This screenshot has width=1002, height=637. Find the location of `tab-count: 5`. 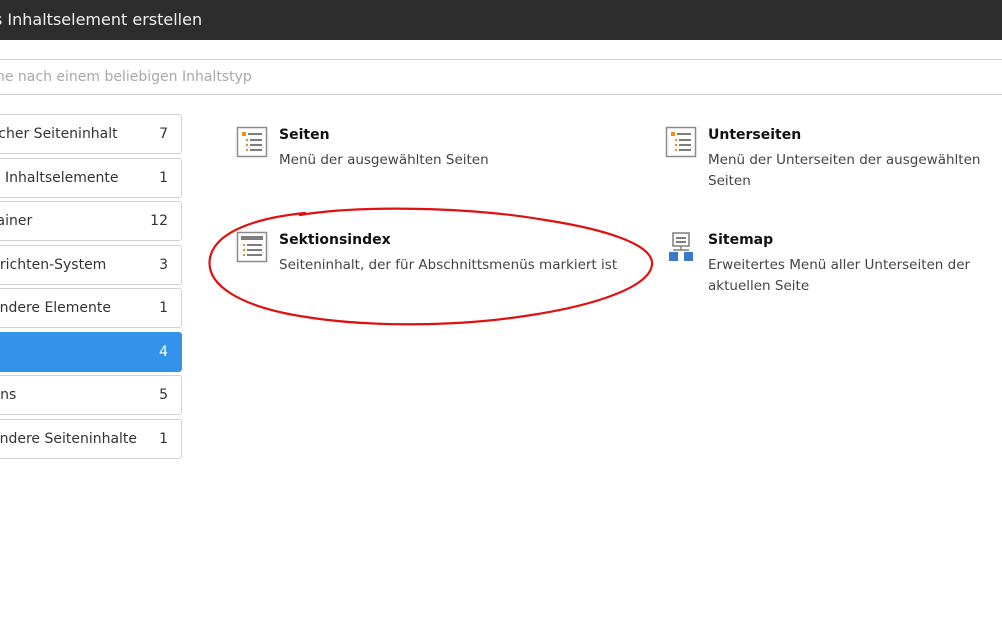

tab-count: 5 is located at coordinates (163, 395).